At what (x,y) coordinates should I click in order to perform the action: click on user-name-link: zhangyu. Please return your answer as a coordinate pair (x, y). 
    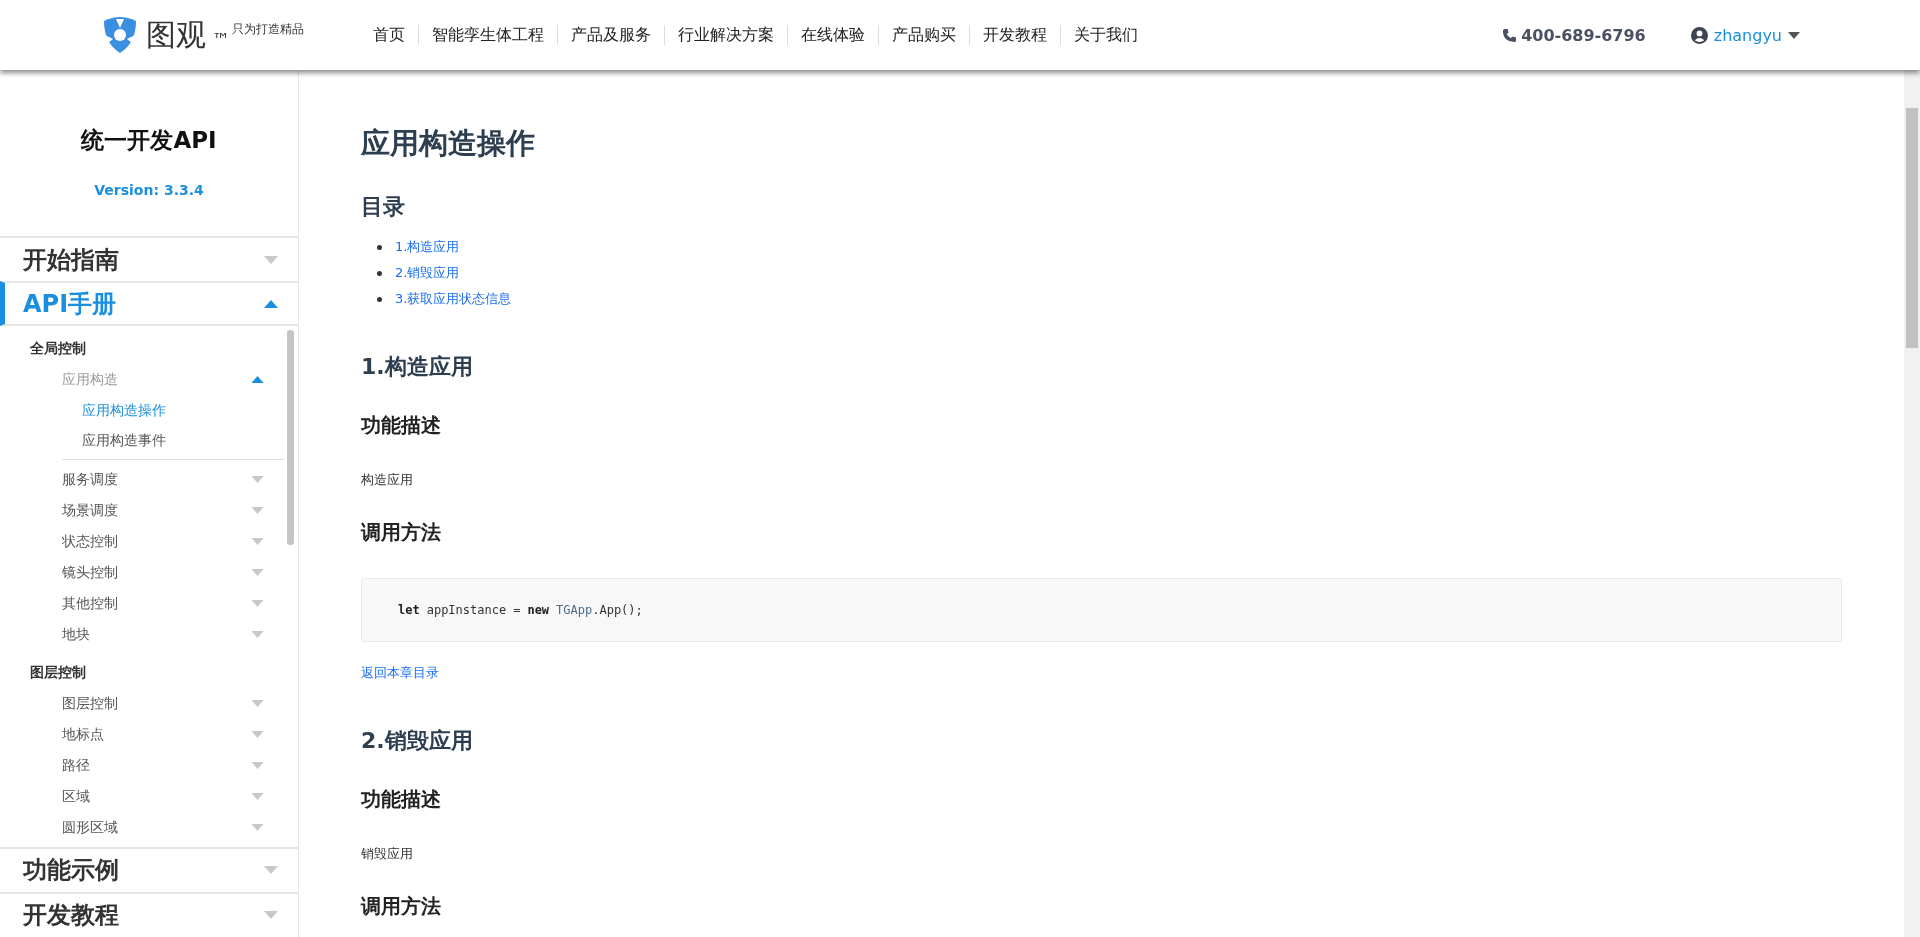
    Looking at the image, I should click on (1747, 35).